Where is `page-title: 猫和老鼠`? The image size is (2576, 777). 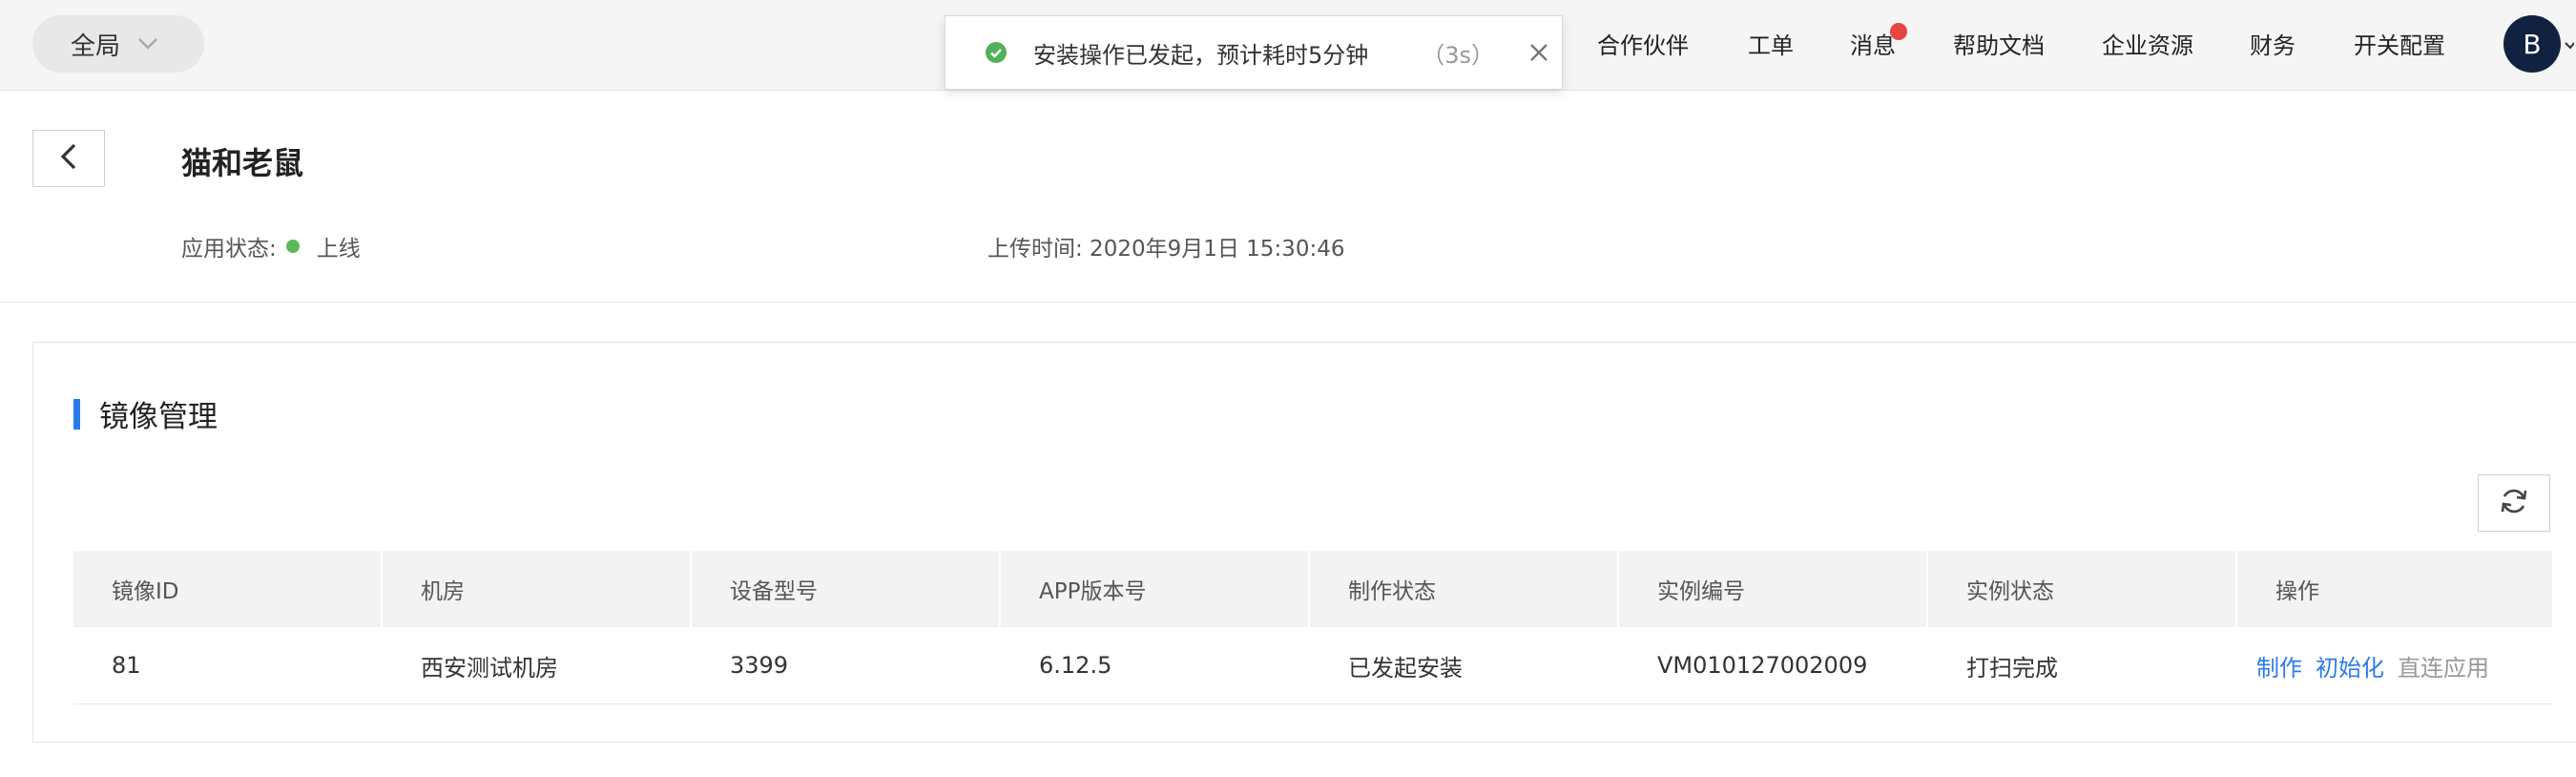
page-title: 猫和老鼠 is located at coordinates (242, 163).